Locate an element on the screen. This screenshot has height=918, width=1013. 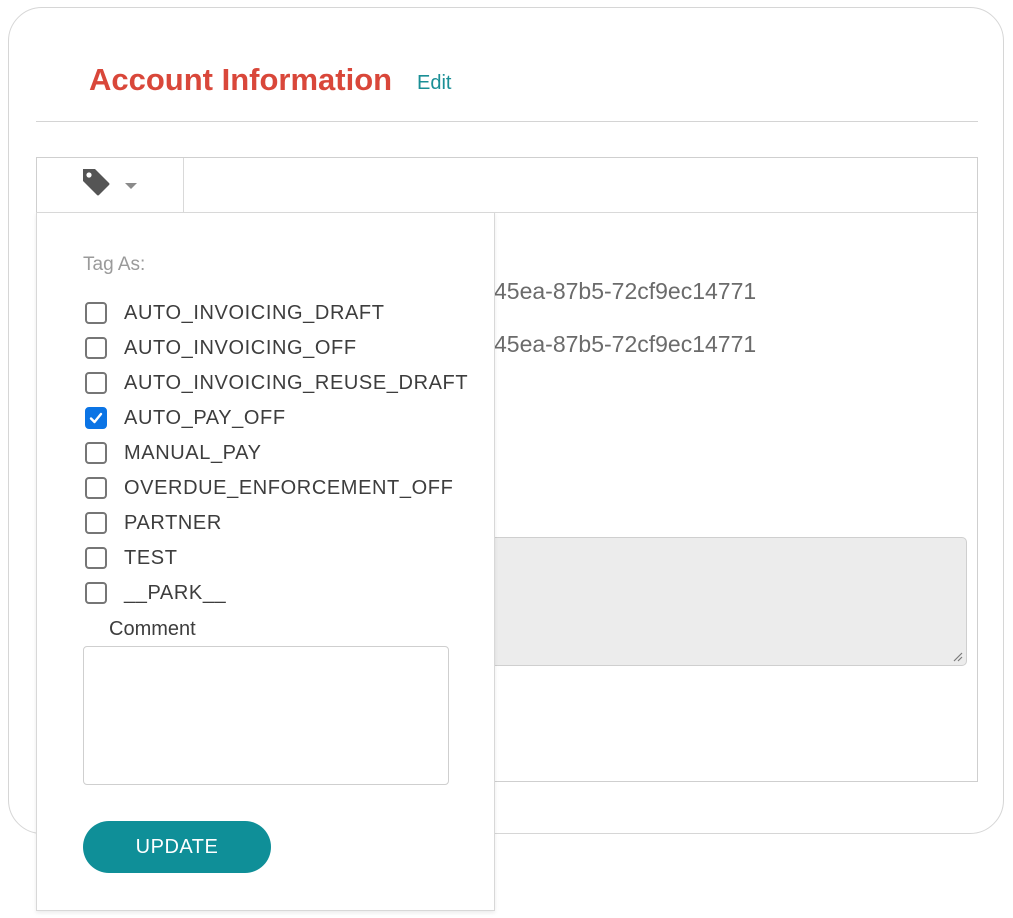
tag-option: OVERDUE_ENFORCEMENT_OFF is located at coordinates (269, 488).